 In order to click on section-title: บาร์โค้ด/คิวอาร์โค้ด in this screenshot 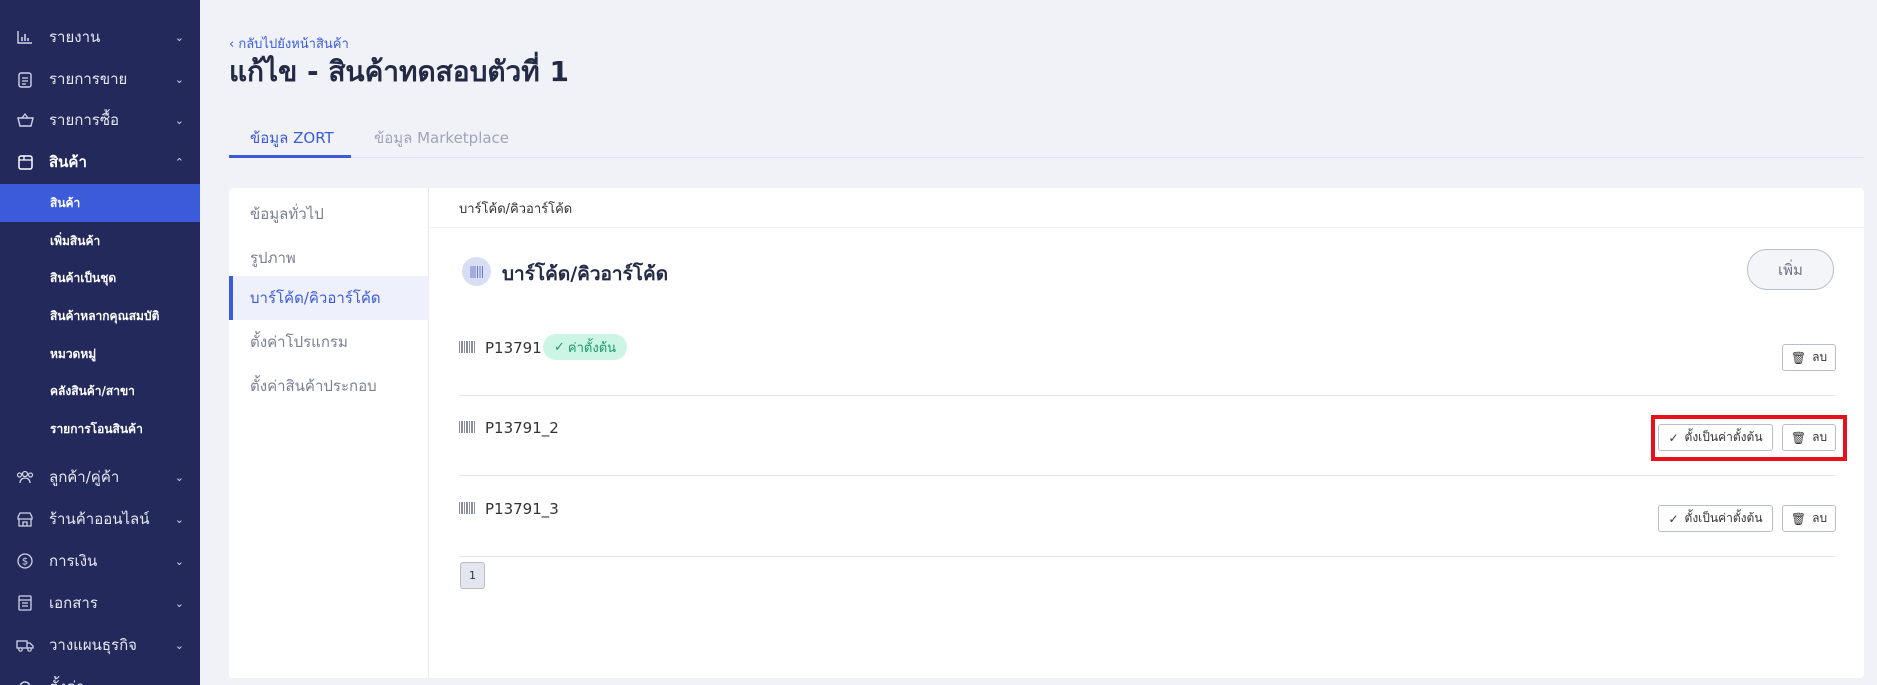, I will do `click(585, 274)`.